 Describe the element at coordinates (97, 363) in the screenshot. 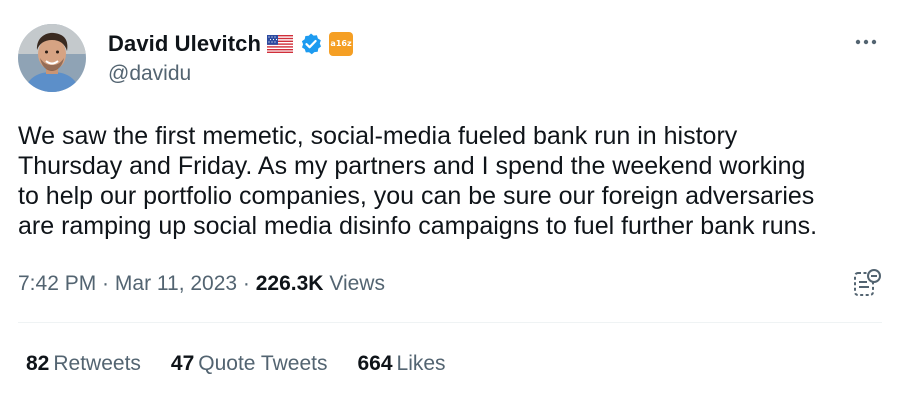

I see `retweets-label: Retweets` at that location.